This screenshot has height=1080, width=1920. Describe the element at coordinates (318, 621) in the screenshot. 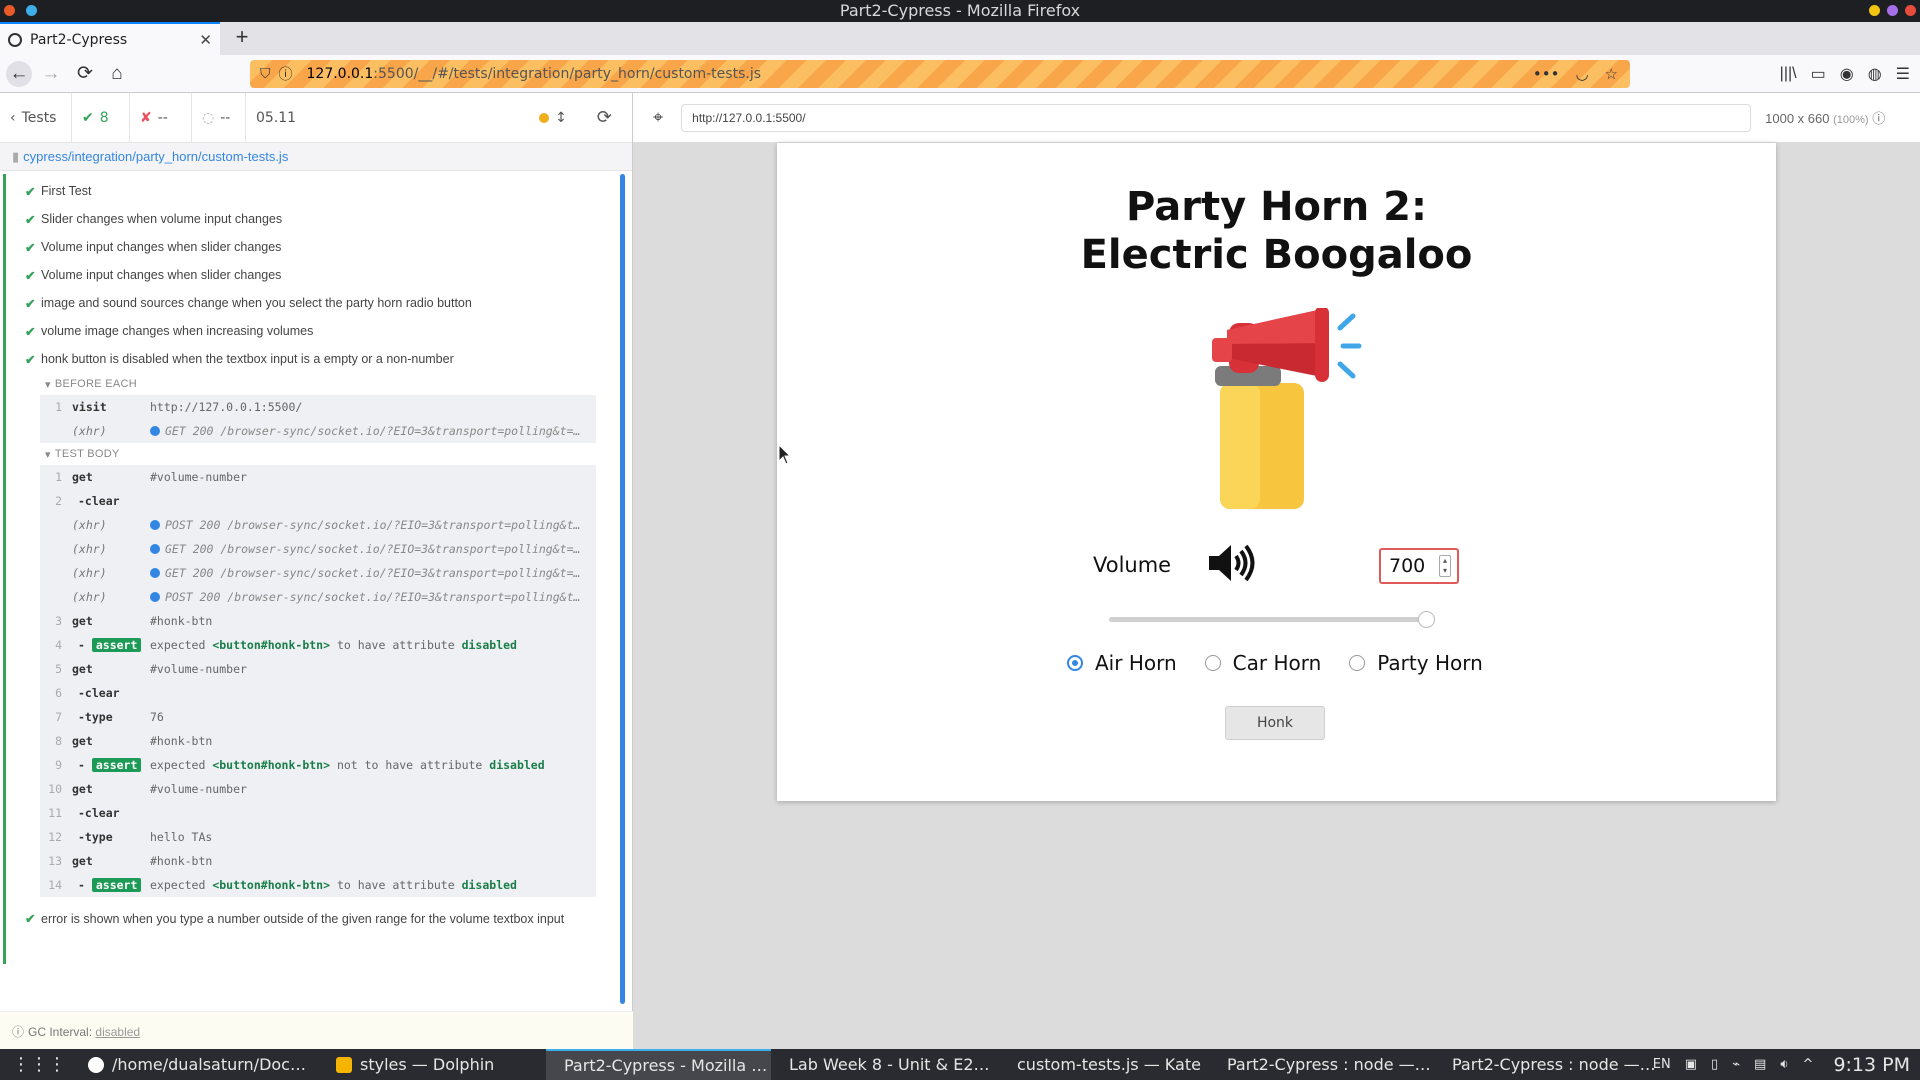

I see `command-row: 3 get #honk-btn` at that location.